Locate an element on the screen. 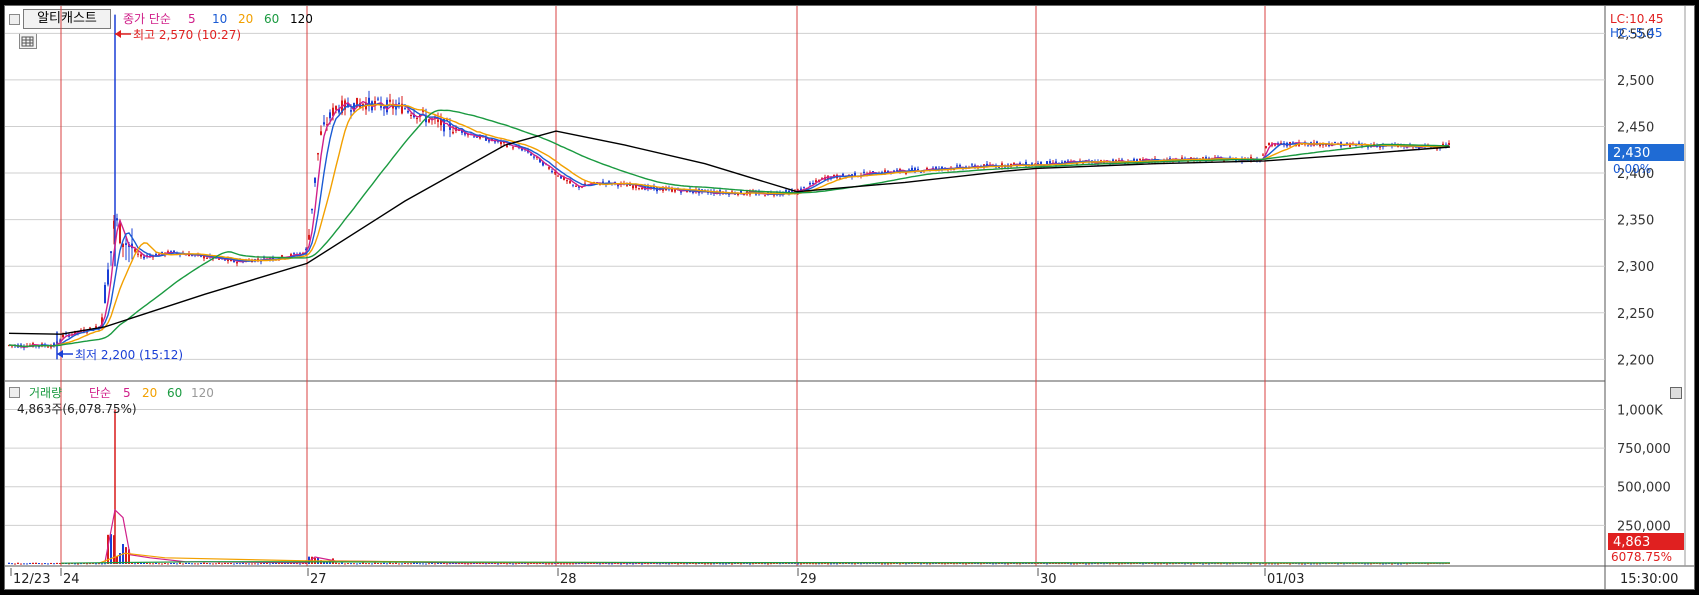 This screenshot has height=595, width=1699. ma10-legend: 10 is located at coordinates (219, 19).